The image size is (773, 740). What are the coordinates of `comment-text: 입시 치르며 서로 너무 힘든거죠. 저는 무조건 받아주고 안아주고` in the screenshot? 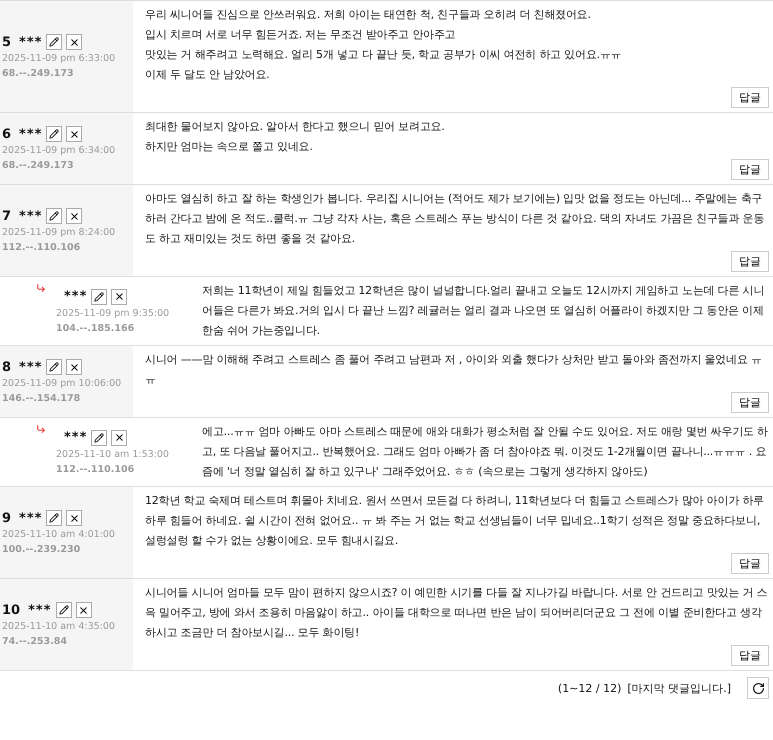 It's located at (300, 35).